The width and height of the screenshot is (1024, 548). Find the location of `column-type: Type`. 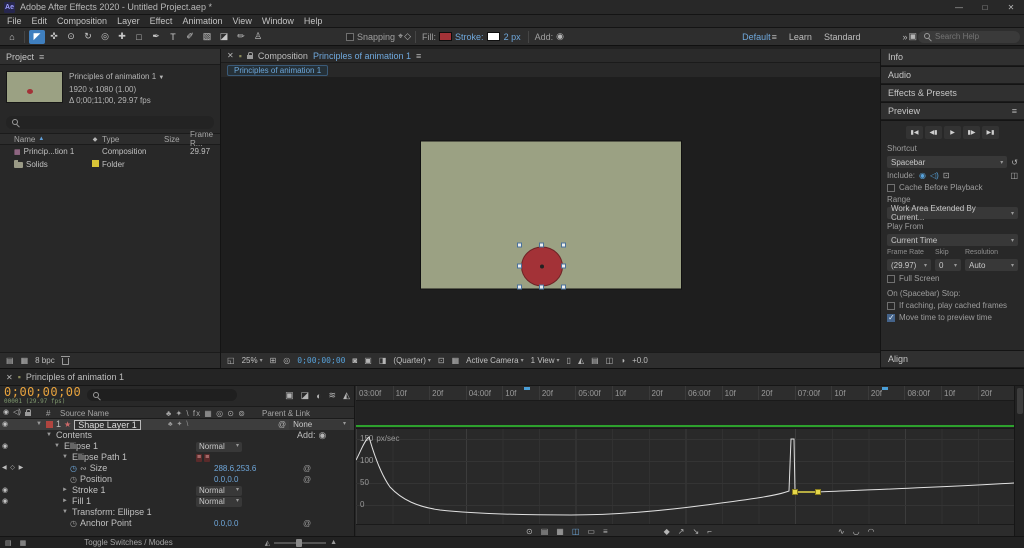

column-type: Type is located at coordinates (133, 139).